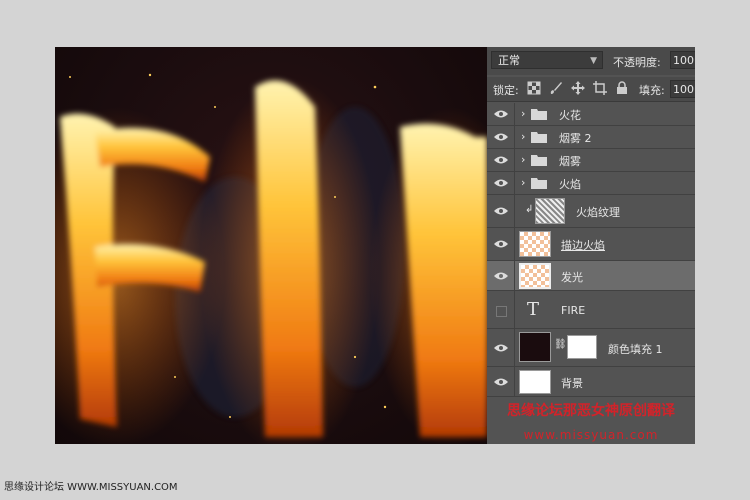 The height and width of the screenshot is (500, 750). Describe the element at coordinates (572, 277) in the screenshot. I see `layer-name: 发光` at that location.